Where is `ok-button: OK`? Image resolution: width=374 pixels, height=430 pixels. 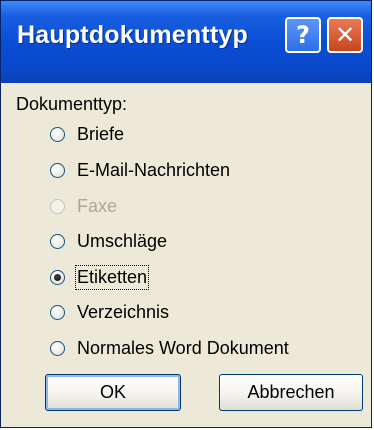 ok-button: OK is located at coordinates (113, 392).